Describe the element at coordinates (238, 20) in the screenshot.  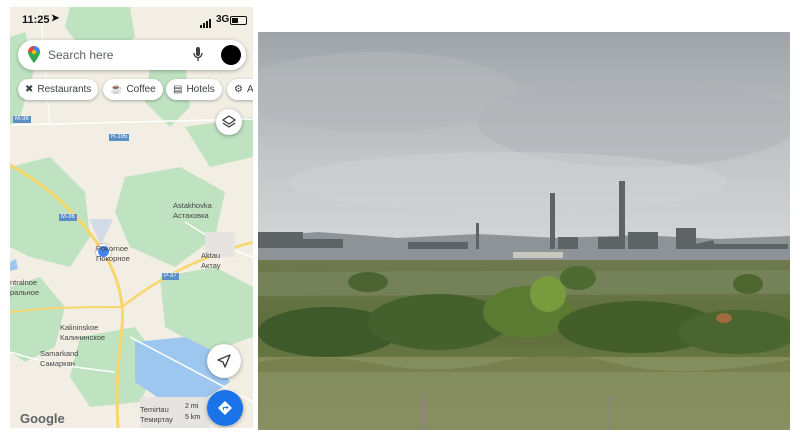
I see `battery-icon` at that location.